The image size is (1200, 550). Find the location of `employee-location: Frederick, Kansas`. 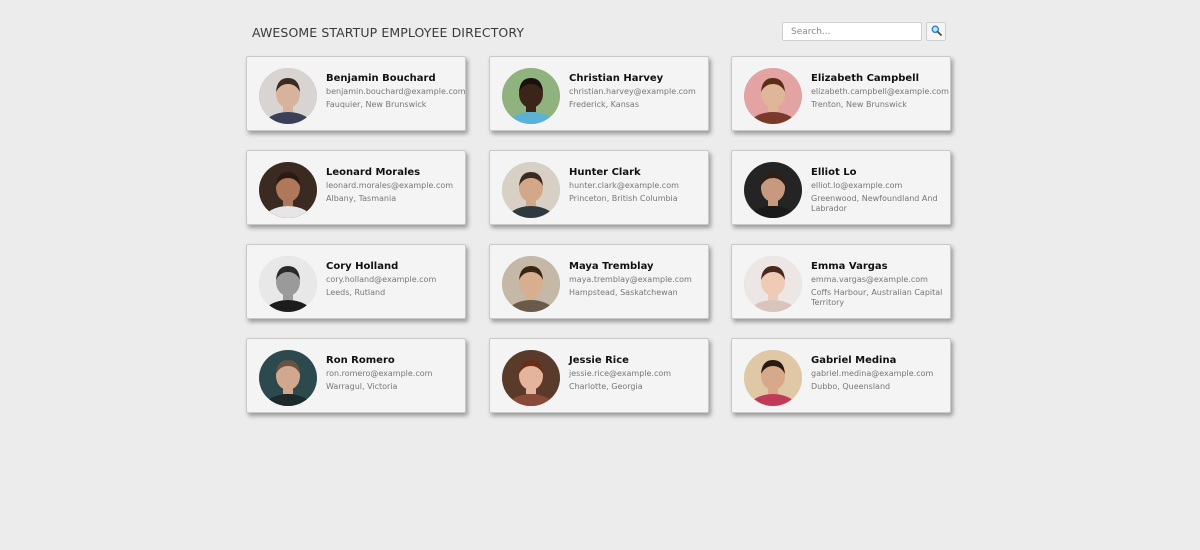

employee-location: Frederick, Kansas is located at coordinates (604, 104).